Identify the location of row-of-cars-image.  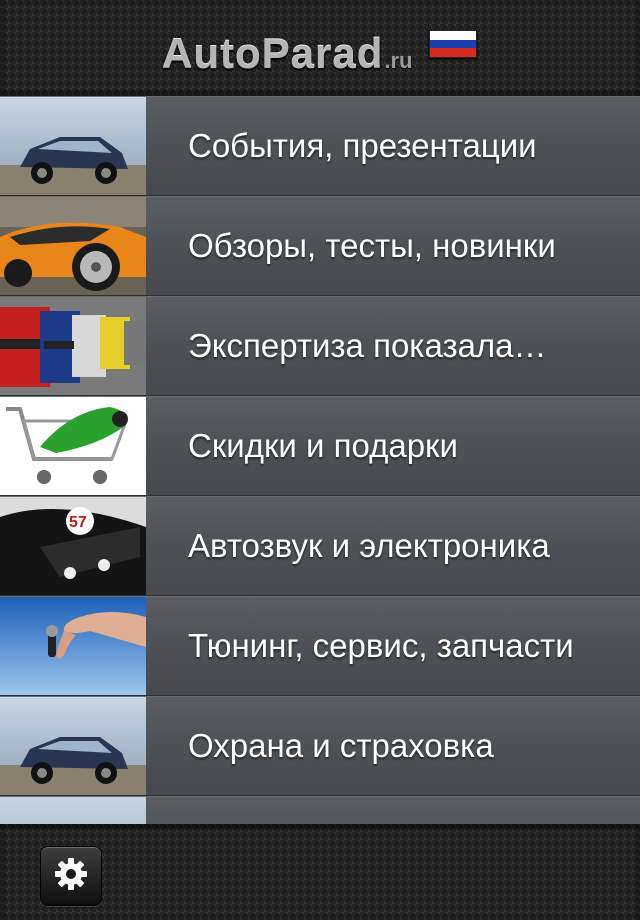
(73, 346).